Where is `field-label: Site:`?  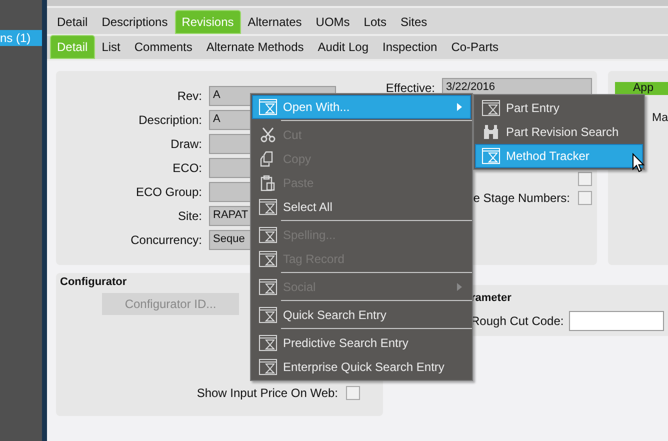
field-label: Site: is located at coordinates (189, 216).